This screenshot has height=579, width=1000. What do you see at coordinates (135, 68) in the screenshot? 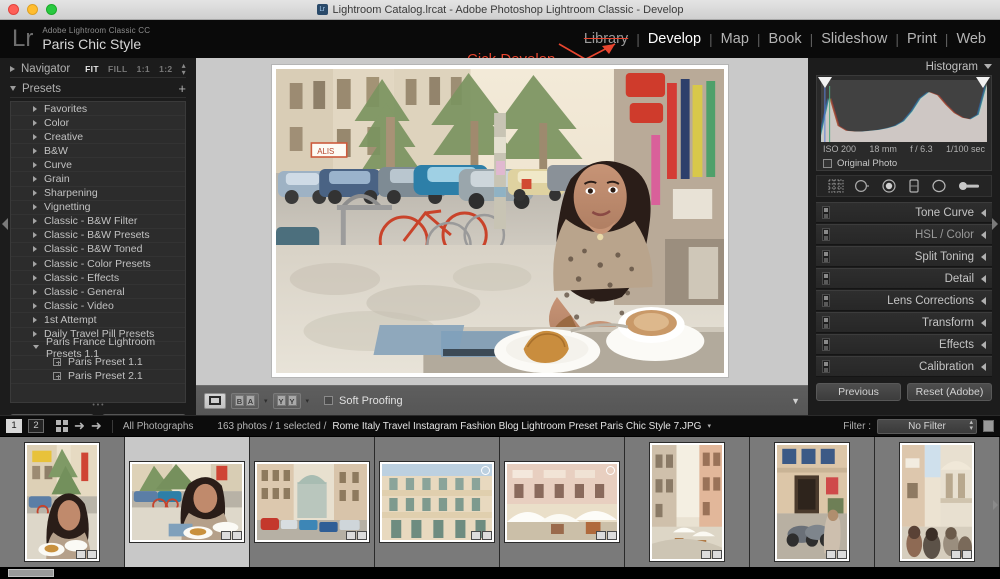
I see `navigator-zoom-controls: FIT FILL 1:1 1:2 ▴ ▾` at bounding box center [135, 68].